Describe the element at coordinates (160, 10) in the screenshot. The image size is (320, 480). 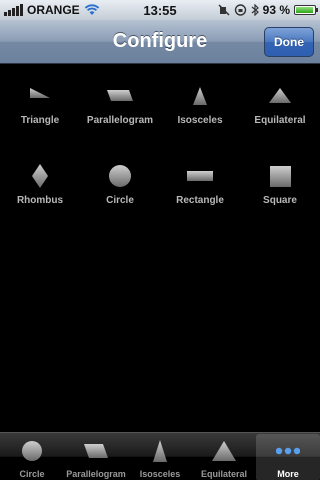
I see `status-bar: ORANGE 13:55 93 %` at that location.